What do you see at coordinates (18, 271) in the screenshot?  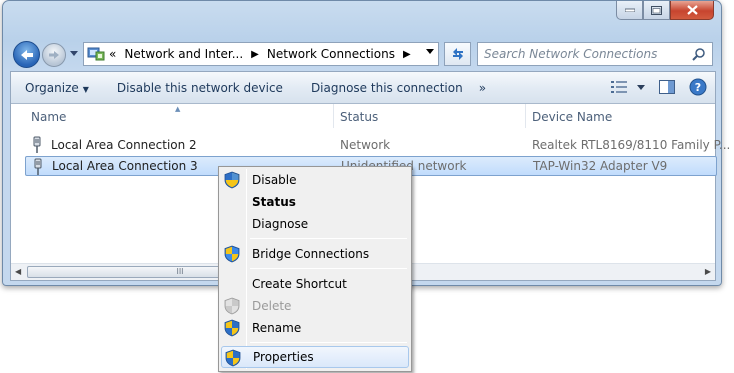 I see `scroll-left-icon: ◀` at bounding box center [18, 271].